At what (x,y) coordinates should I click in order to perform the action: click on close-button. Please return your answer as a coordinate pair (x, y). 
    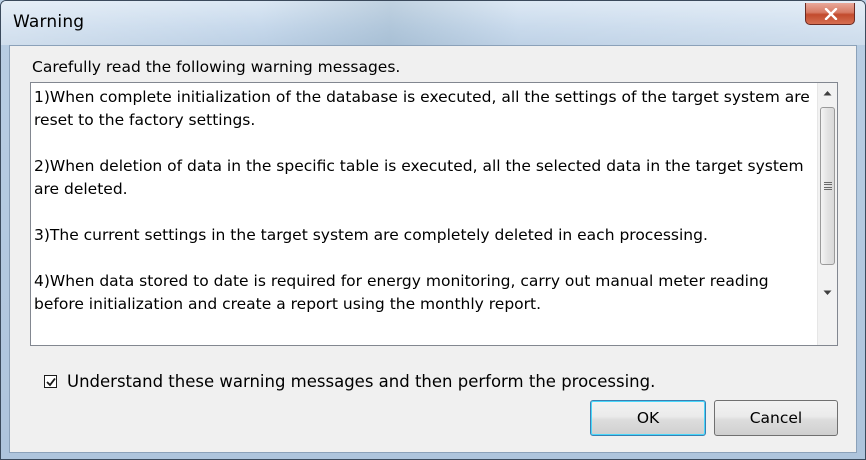
    Looking at the image, I should click on (830, 14).